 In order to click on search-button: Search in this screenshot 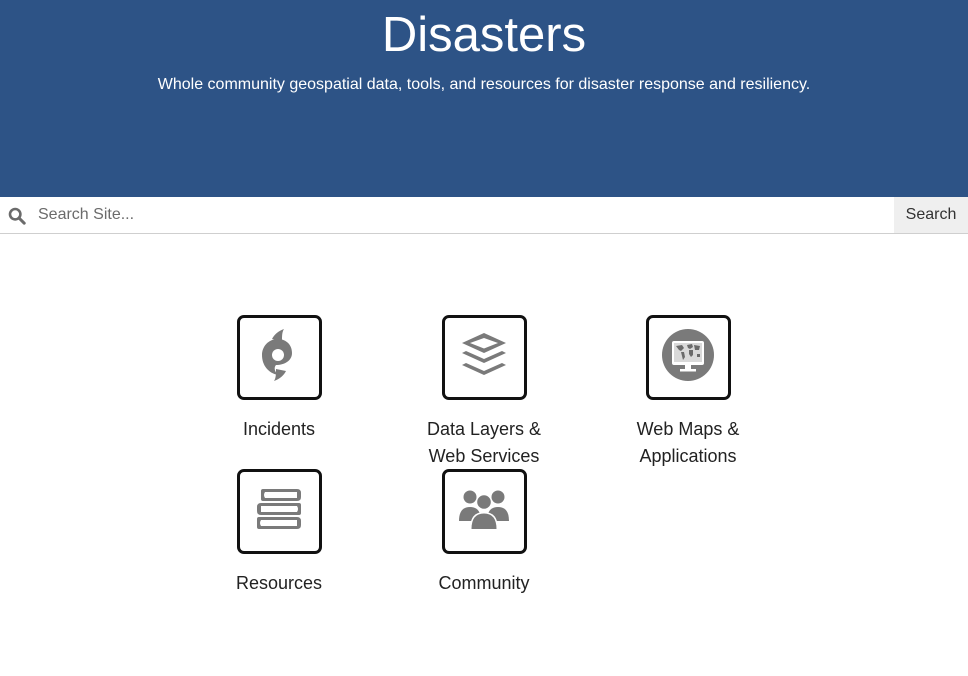, I will do `click(931, 215)`.